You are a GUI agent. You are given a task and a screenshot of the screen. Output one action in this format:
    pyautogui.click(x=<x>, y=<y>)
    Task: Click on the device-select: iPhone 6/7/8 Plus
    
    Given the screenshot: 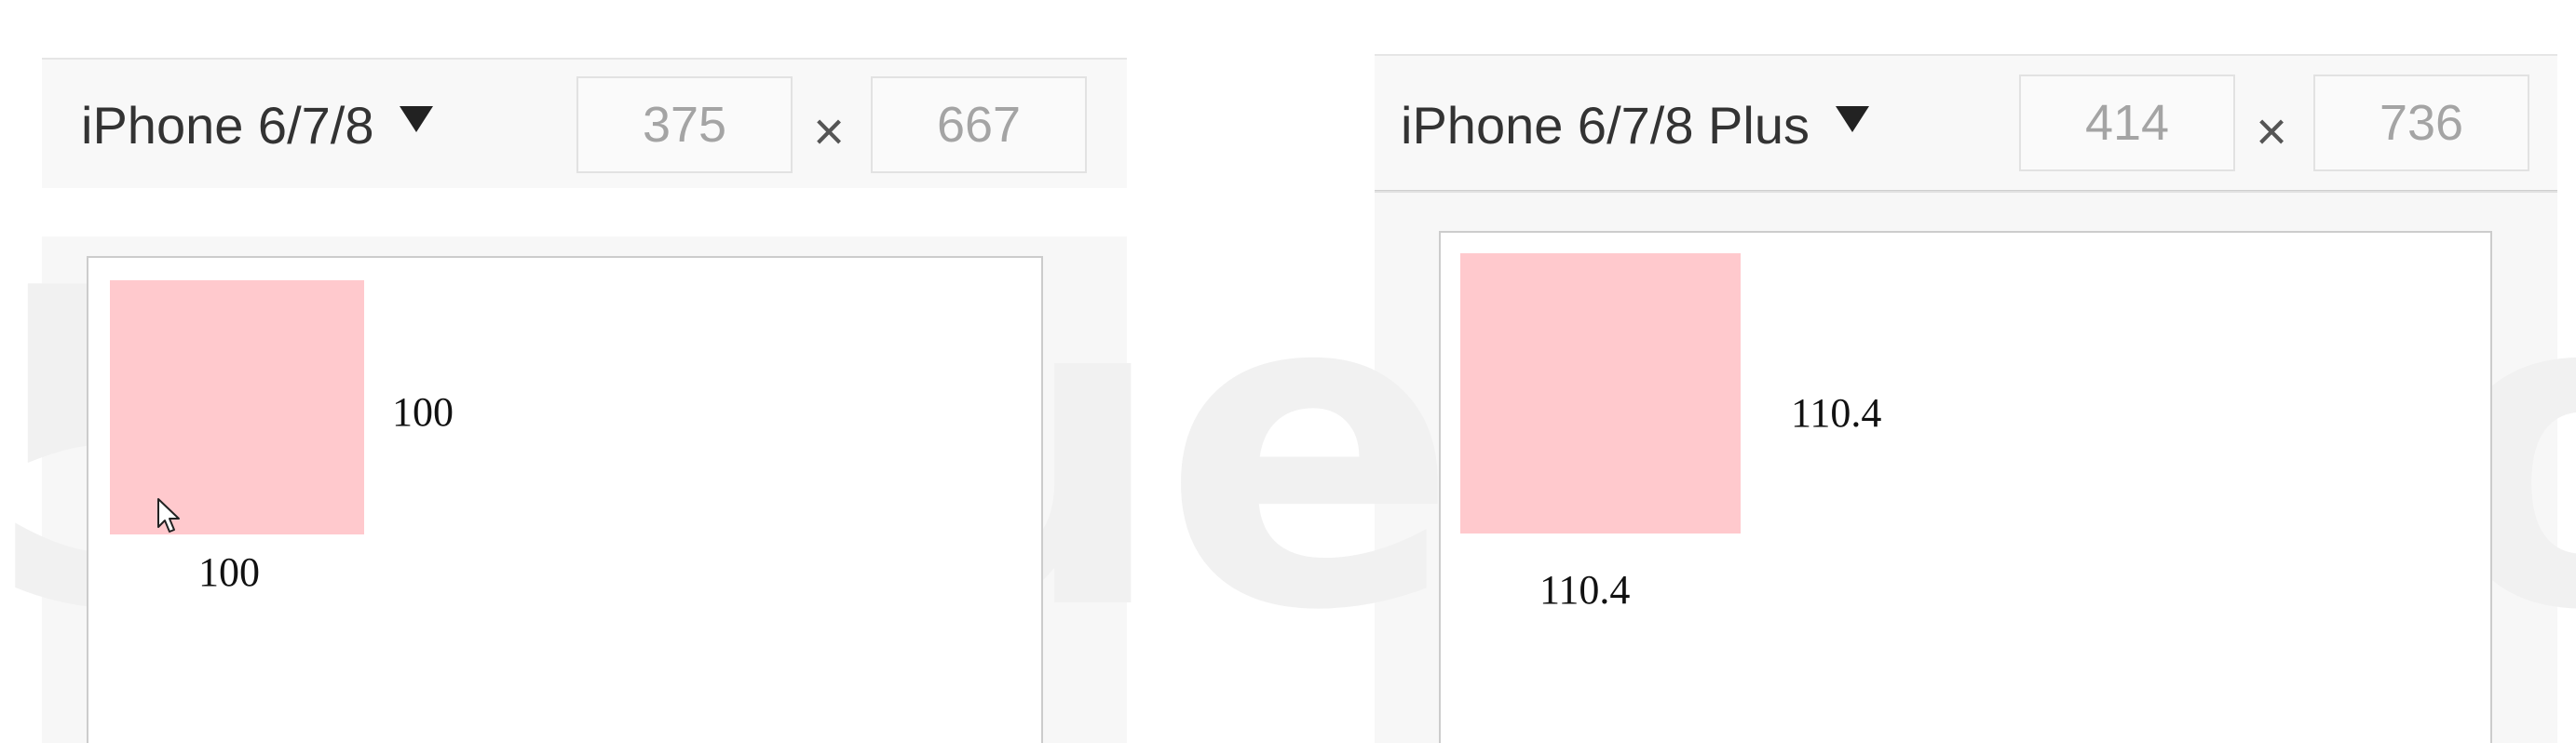 What is the action you would take?
    pyautogui.click(x=1635, y=125)
    